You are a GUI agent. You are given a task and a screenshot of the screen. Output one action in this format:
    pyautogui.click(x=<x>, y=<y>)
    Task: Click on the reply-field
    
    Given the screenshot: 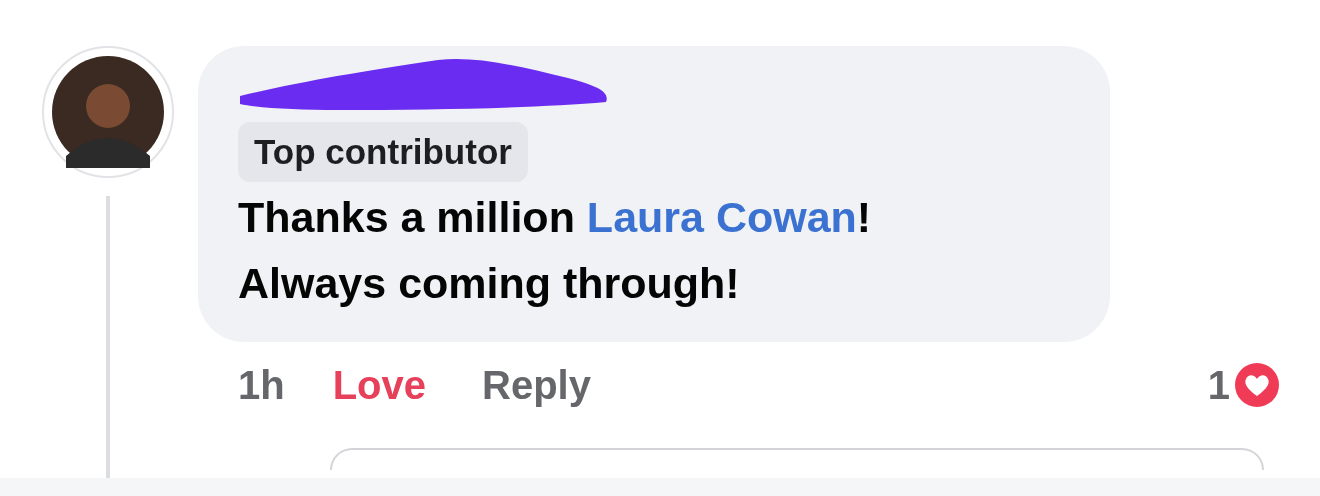 What is the action you would take?
    pyautogui.click(x=797, y=459)
    